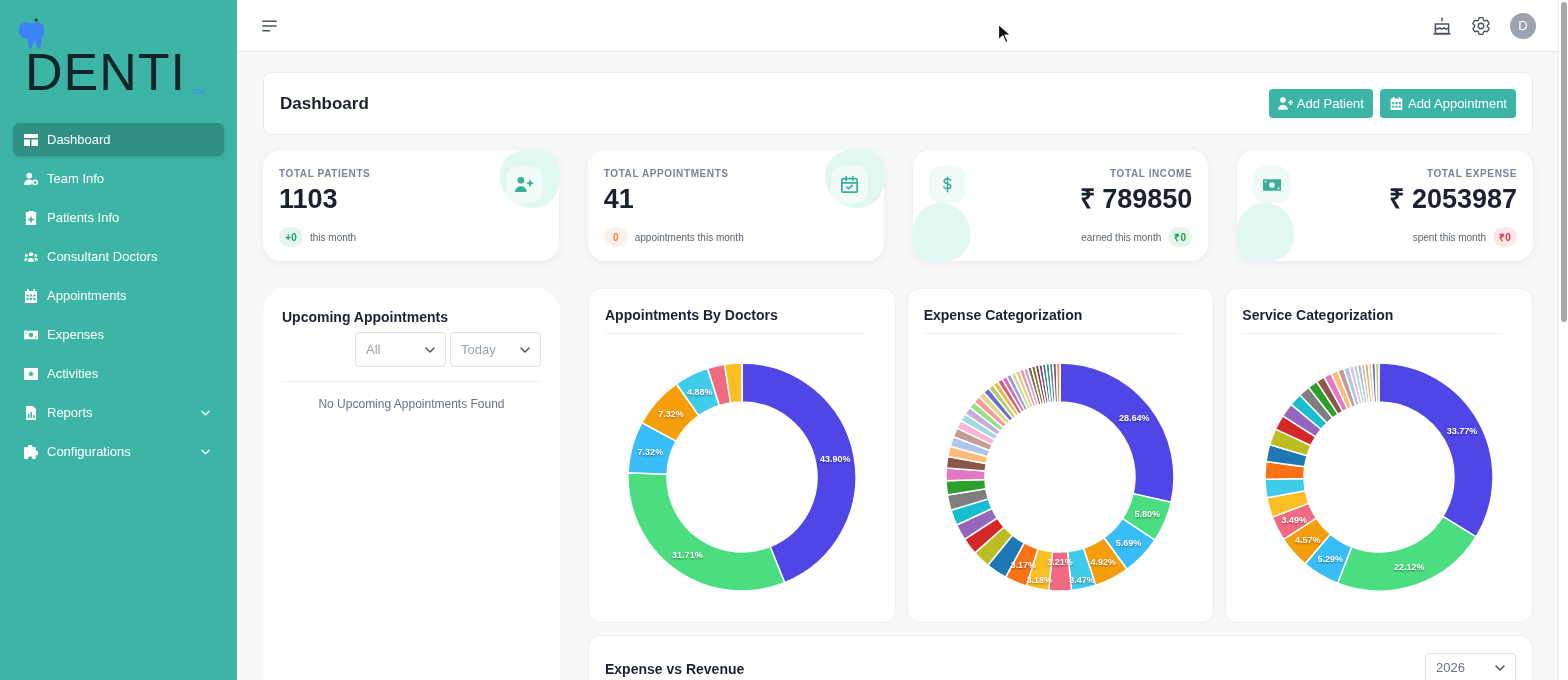 This screenshot has width=1568, height=680. Describe the element at coordinates (1294, 519) in the screenshot. I see `data-label: 3.49%` at that location.